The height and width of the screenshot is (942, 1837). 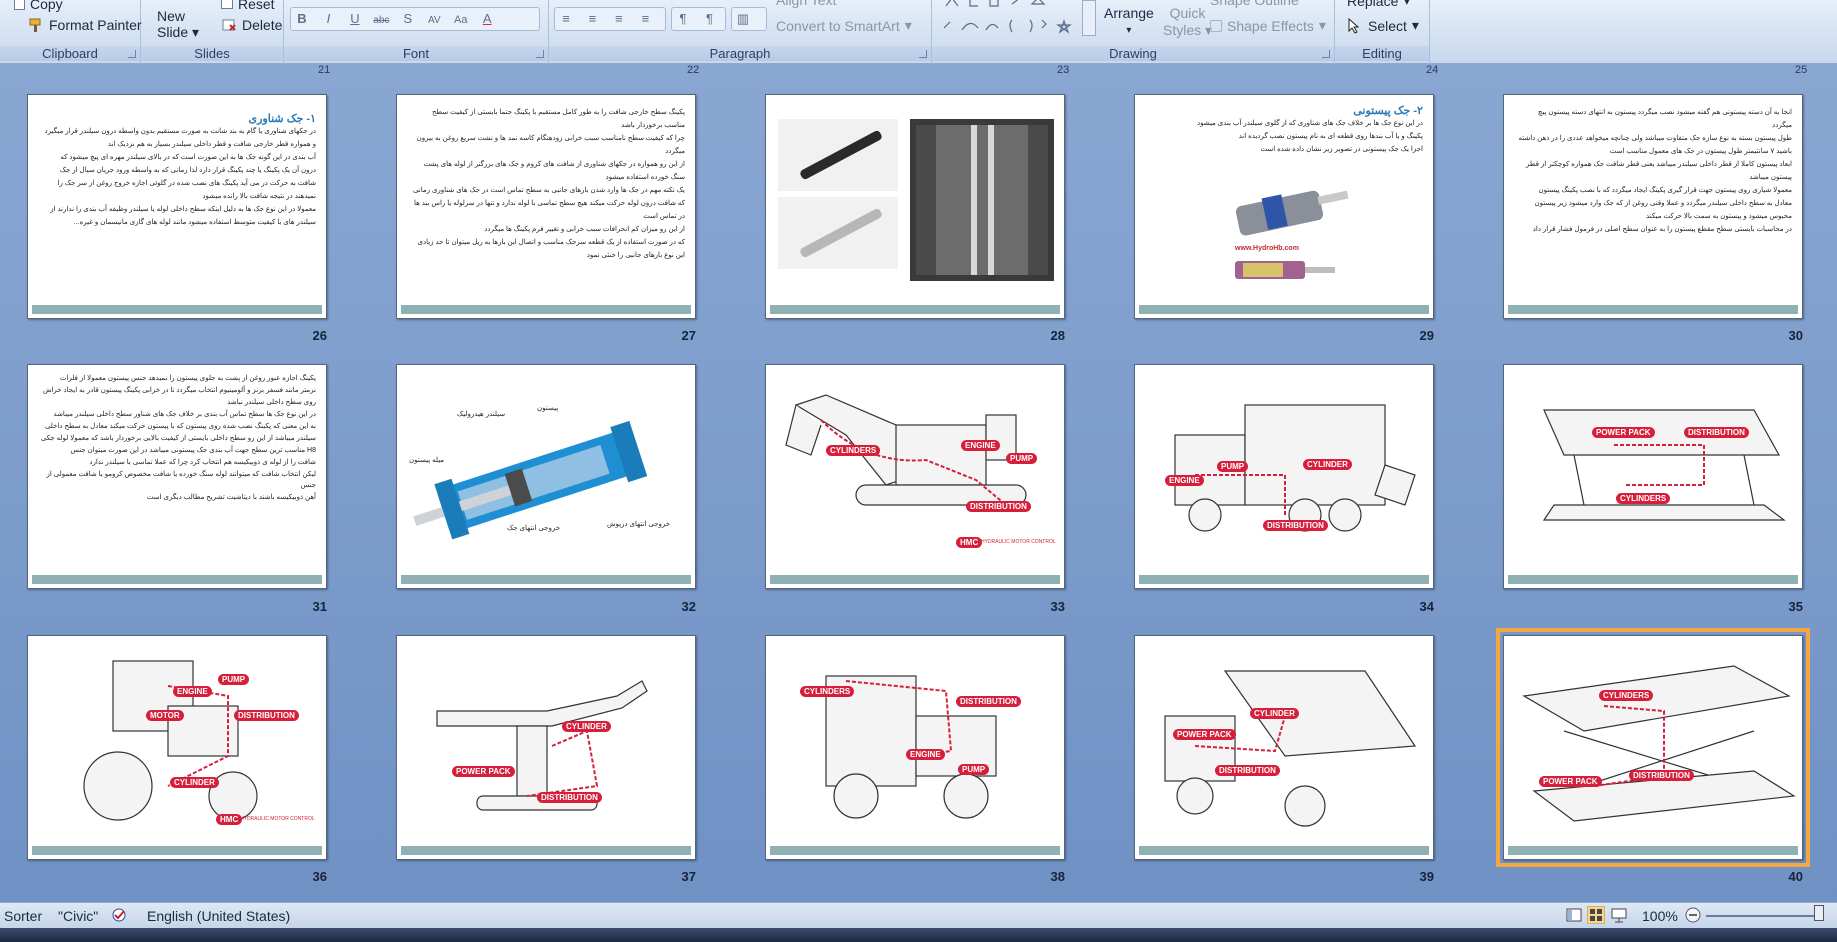 I want to click on replace-button: Replace ▾, so click(x=1378, y=4).